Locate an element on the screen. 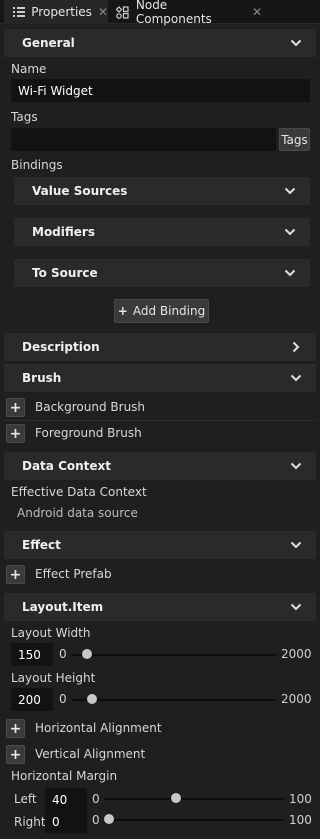 Image resolution: width=320 pixels, height=839 pixels. tags-field is located at coordinates (143, 139).